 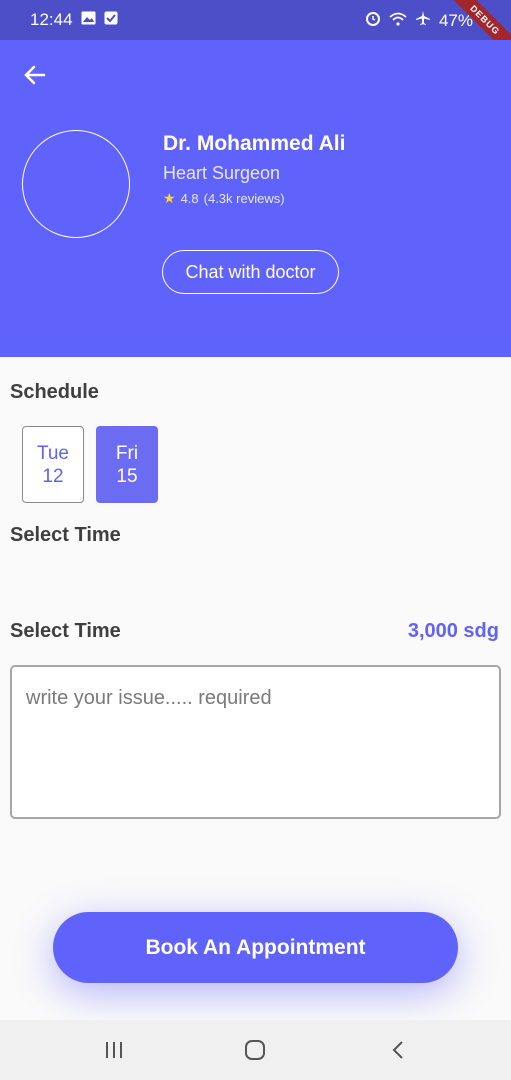 What do you see at coordinates (65, 535) in the screenshot?
I see `select-time-title: Select Time` at bounding box center [65, 535].